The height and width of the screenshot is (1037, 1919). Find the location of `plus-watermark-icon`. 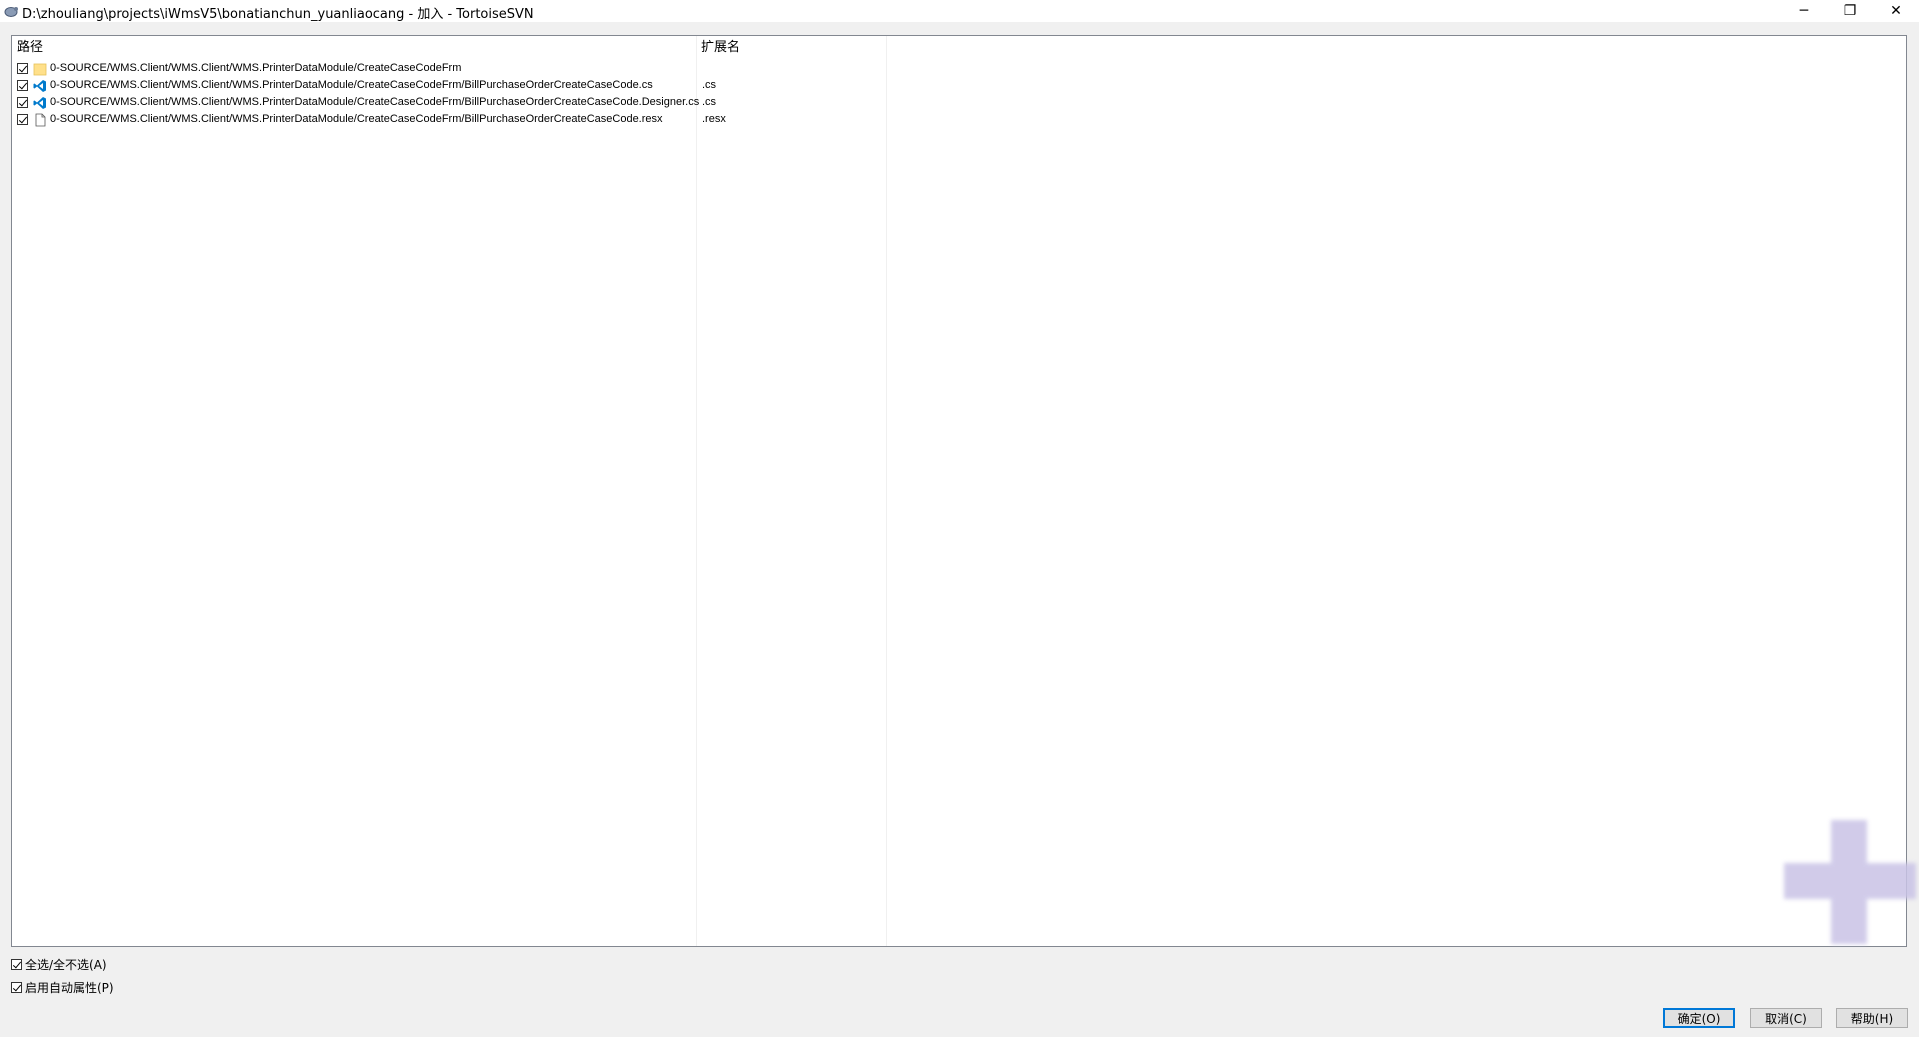

plus-watermark-icon is located at coordinates (1850, 882).